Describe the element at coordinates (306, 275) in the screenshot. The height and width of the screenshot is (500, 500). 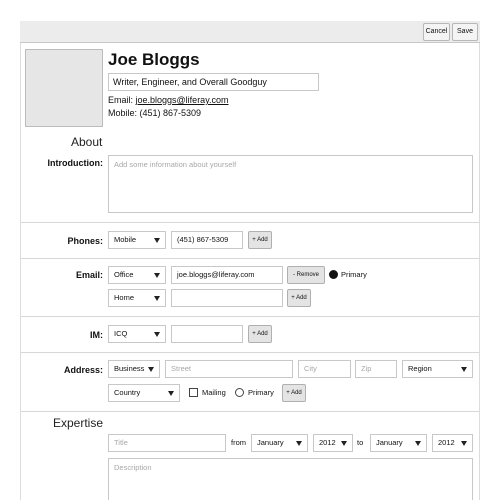
I see `remove-email-button: - Remove` at that location.